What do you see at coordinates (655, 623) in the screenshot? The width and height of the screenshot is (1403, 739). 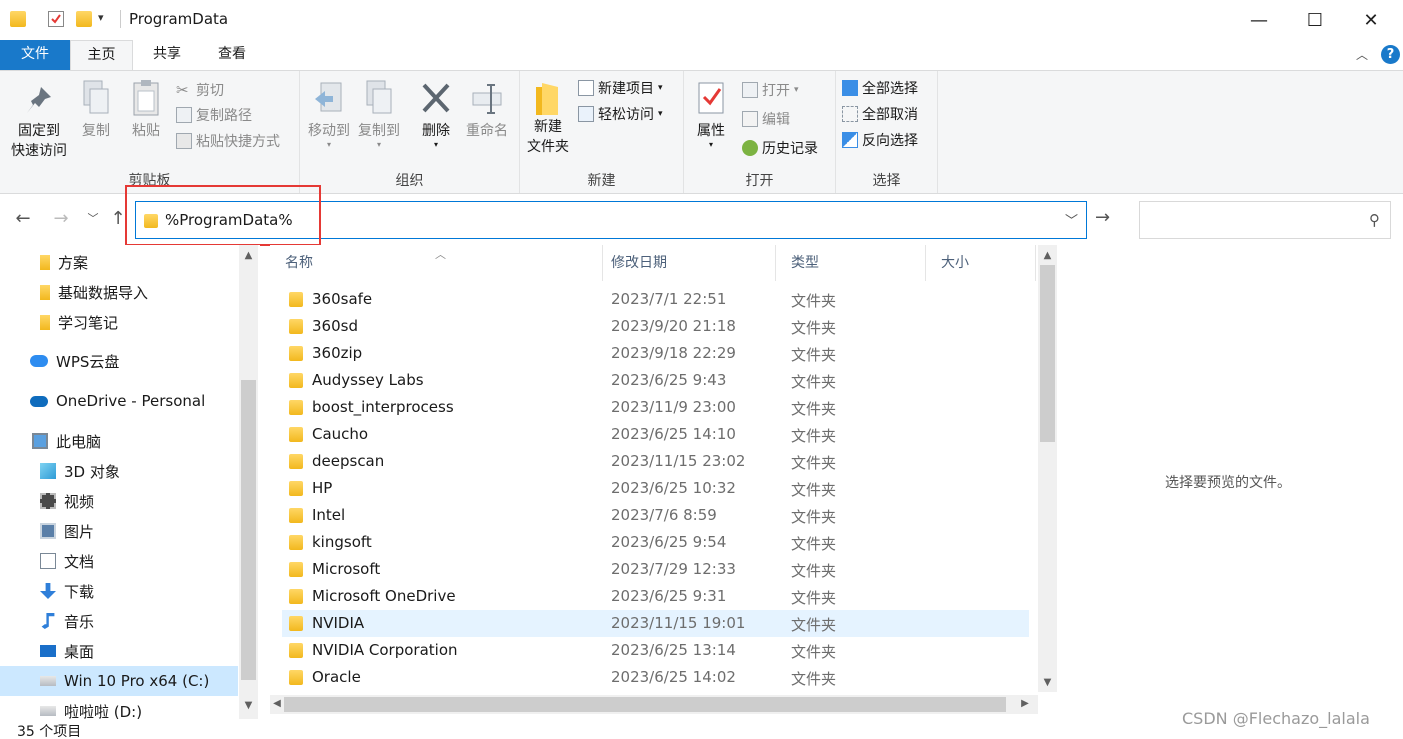 I see `file-row: NVIDIA 2023/11/15 19:01 文件夹` at bounding box center [655, 623].